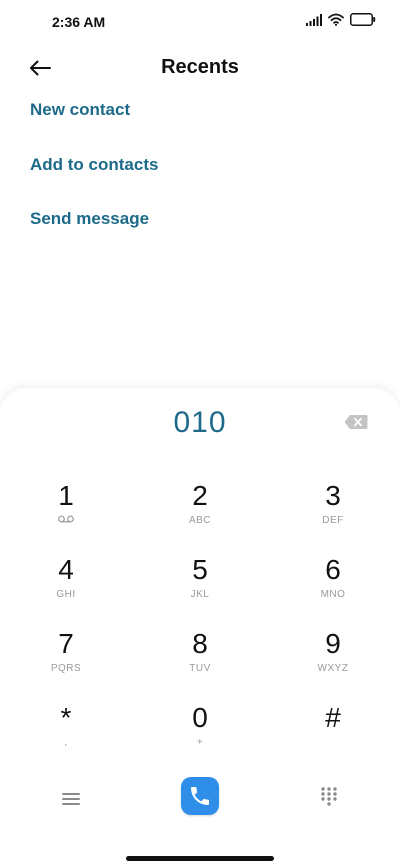  What do you see at coordinates (333, 569) in the screenshot?
I see `key-digit: 6` at bounding box center [333, 569].